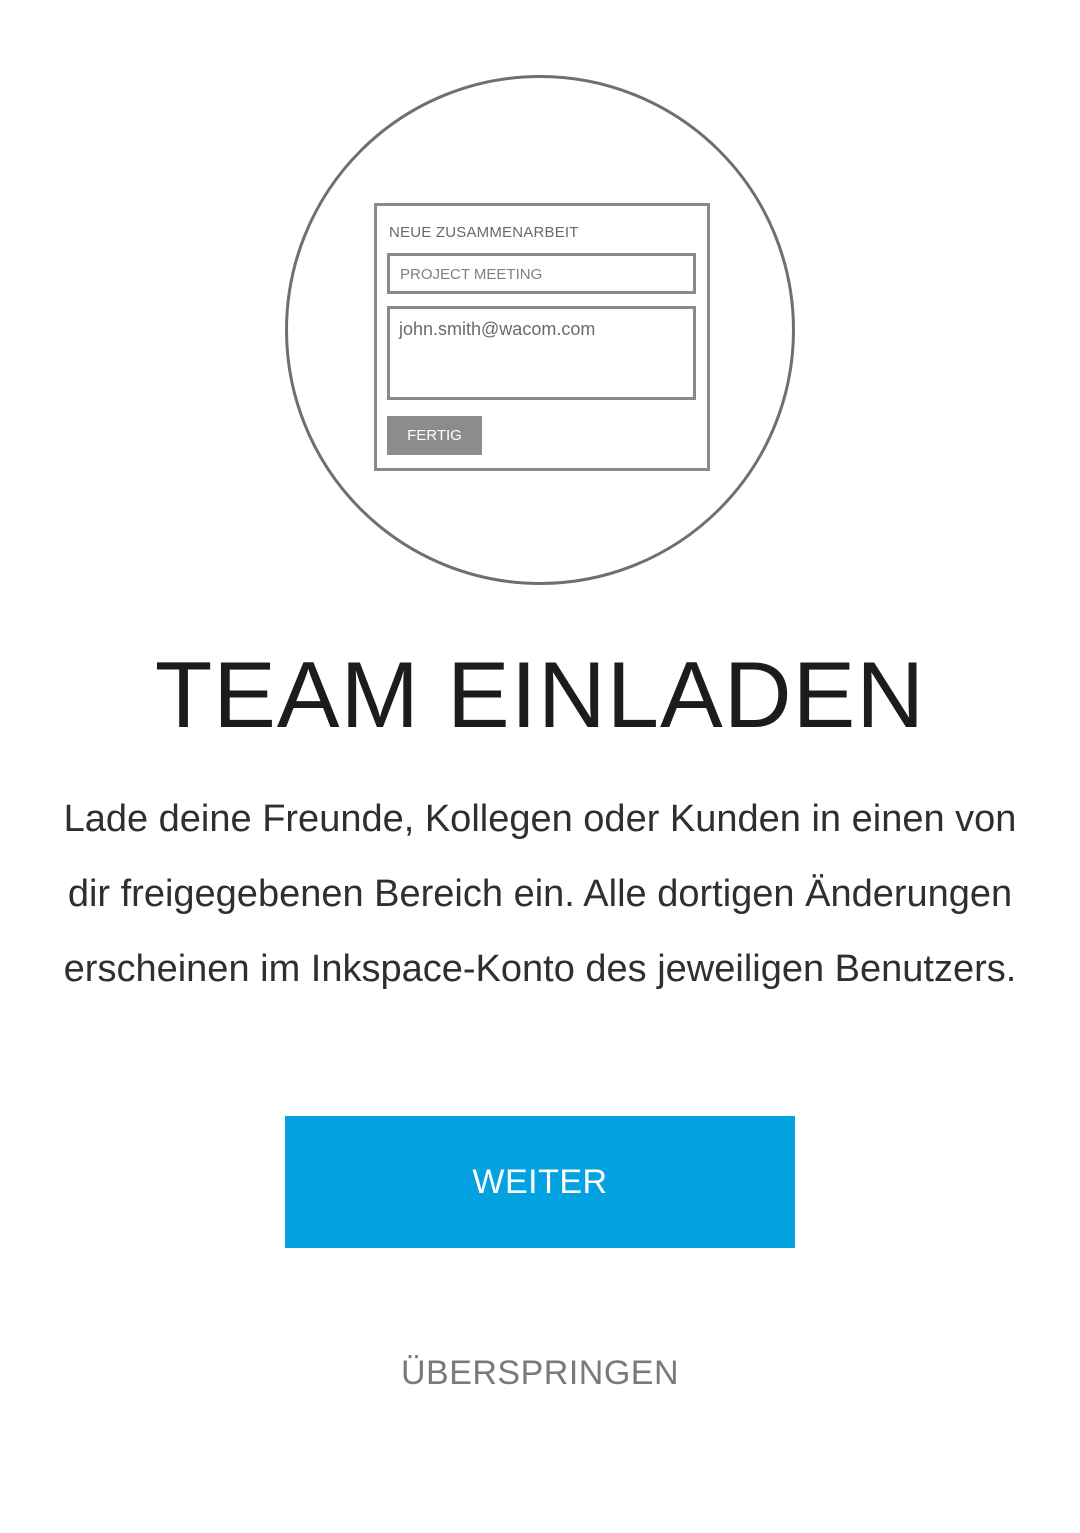 The height and width of the screenshot is (1533, 1080). What do you see at coordinates (484, 232) in the screenshot?
I see `illustration-form-heading: NEUE ZUSAMMENARBEIT` at bounding box center [484, 232].